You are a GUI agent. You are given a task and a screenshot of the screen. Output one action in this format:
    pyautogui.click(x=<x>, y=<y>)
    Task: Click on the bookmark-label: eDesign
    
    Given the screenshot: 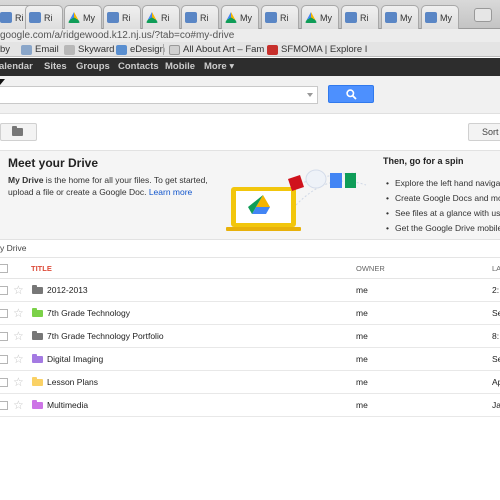 What is the action you would take?
    pyautogui.click(x=147, y=49)
    